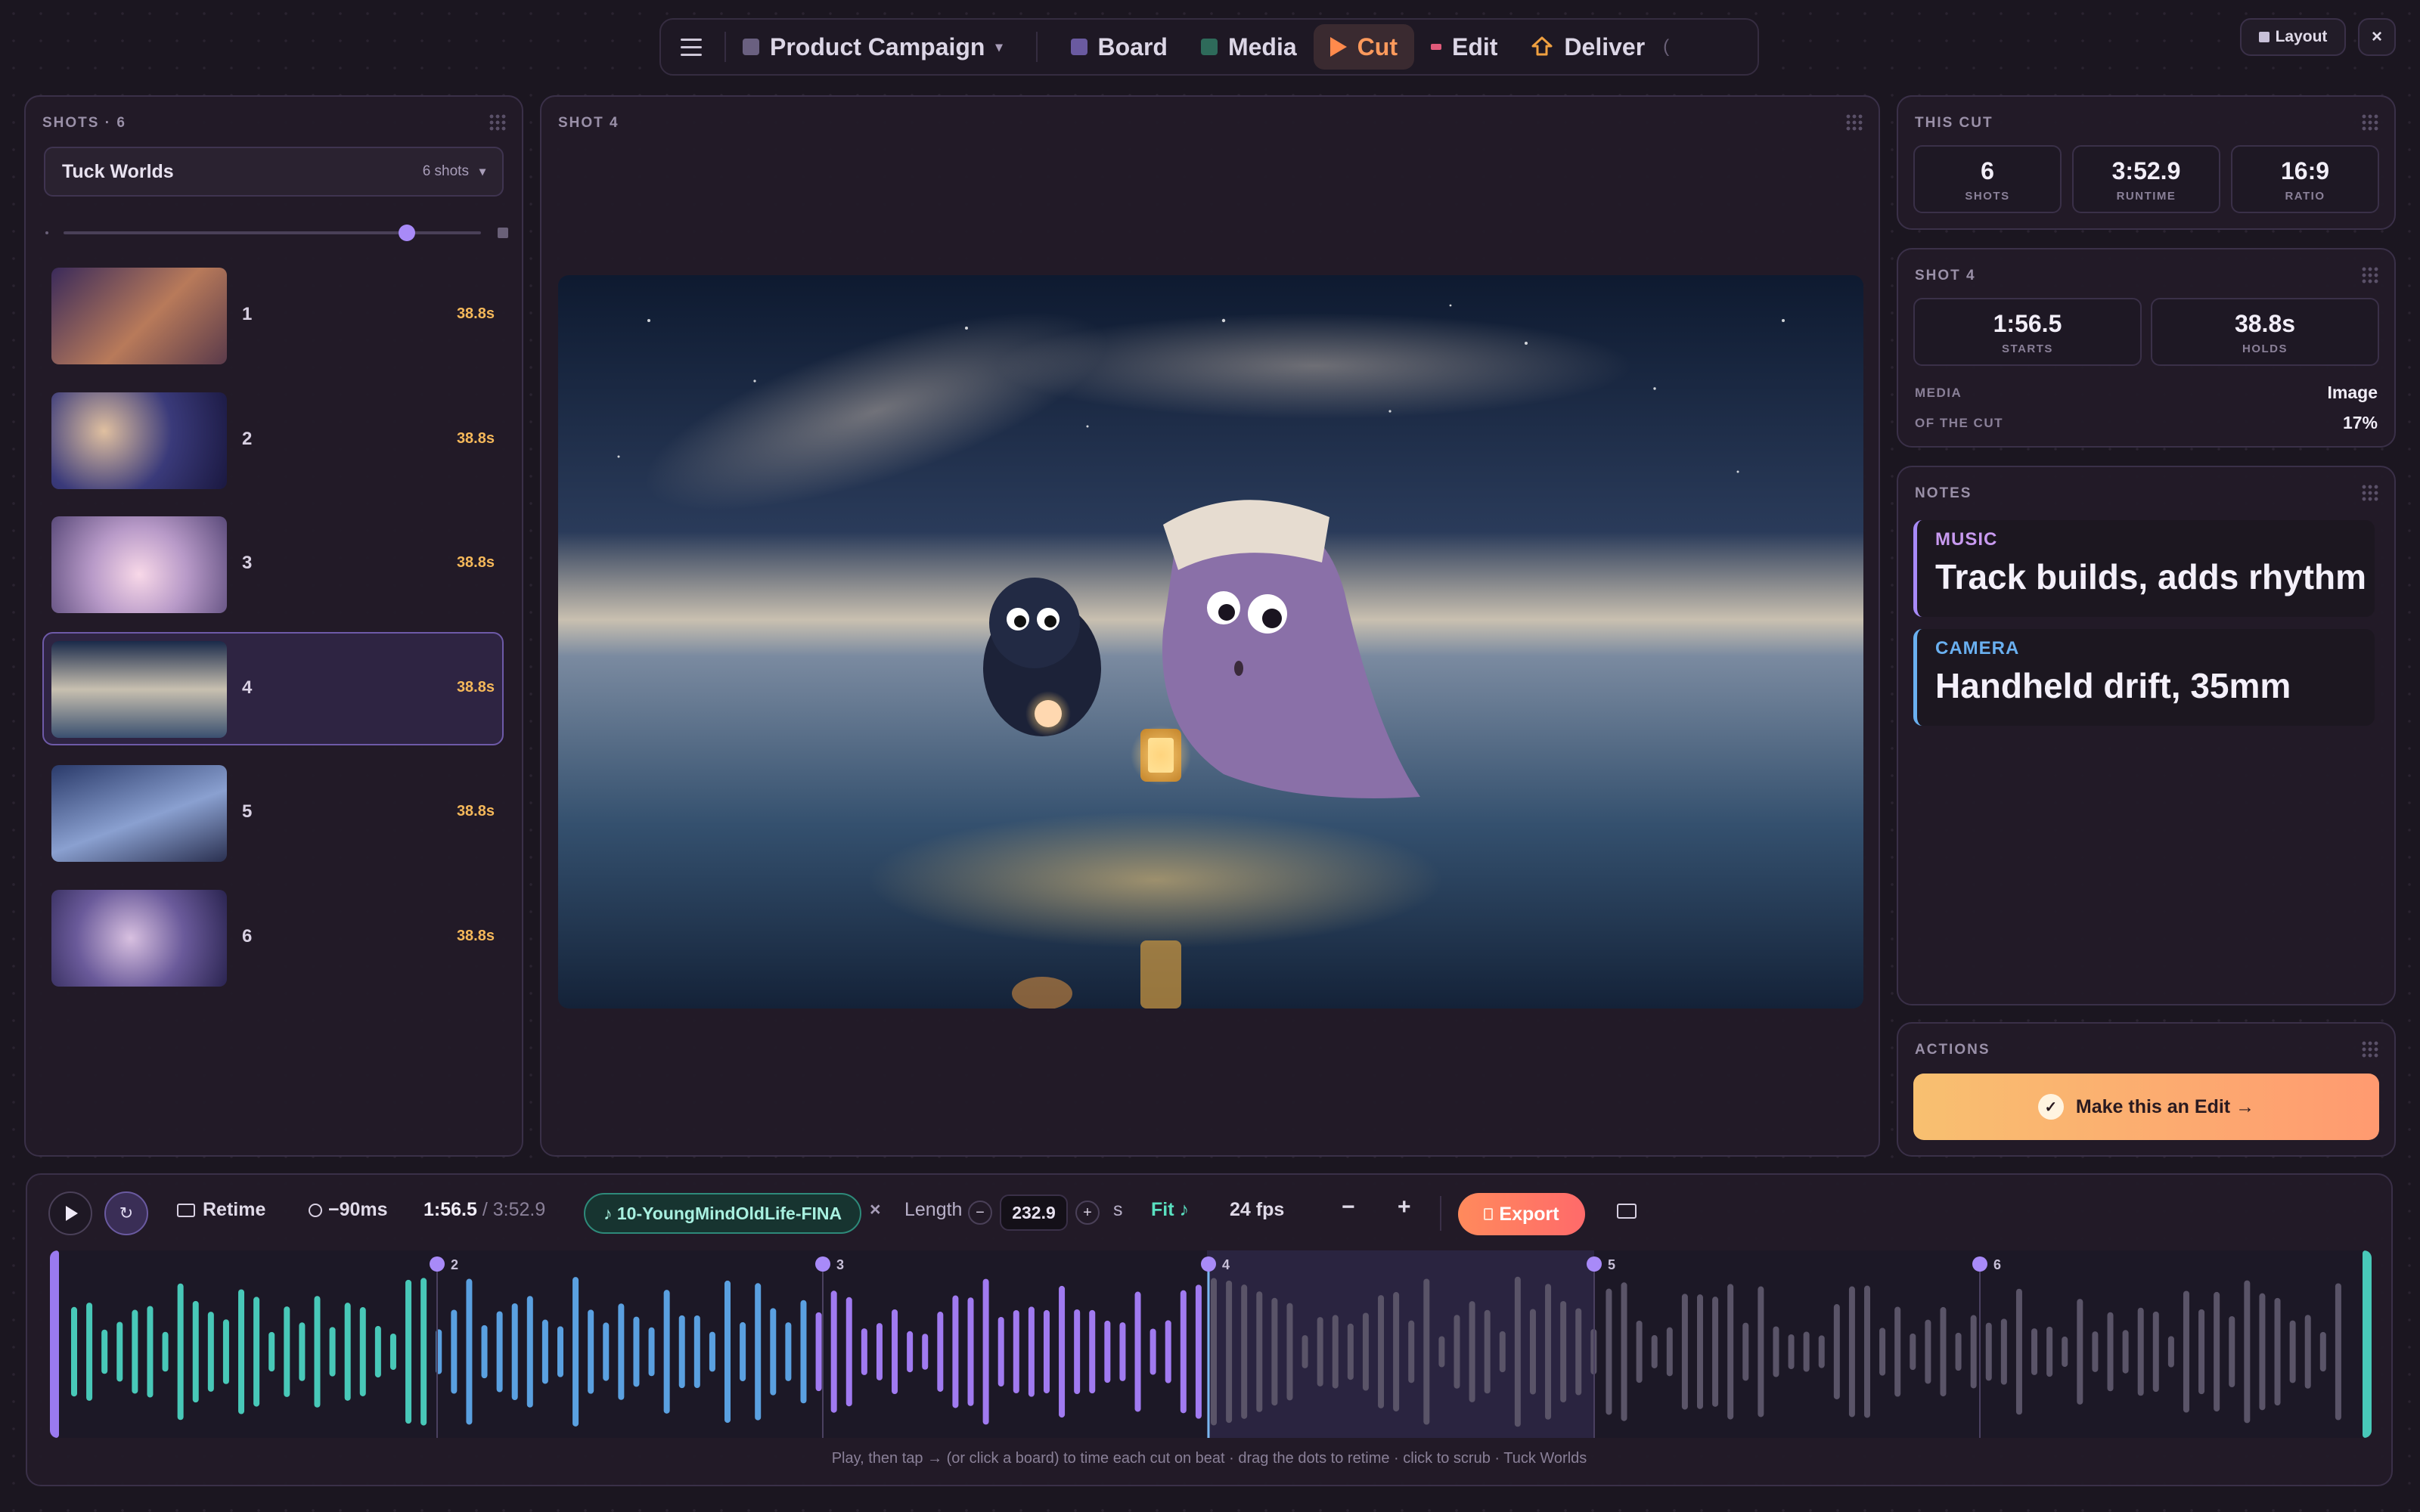 Image resolution: width=2420 pixels, height=1512 pixels. Describe the element at coordinates (1170, 1210) in the screenshot. I see `fit-button: Fit ♪` at that location.